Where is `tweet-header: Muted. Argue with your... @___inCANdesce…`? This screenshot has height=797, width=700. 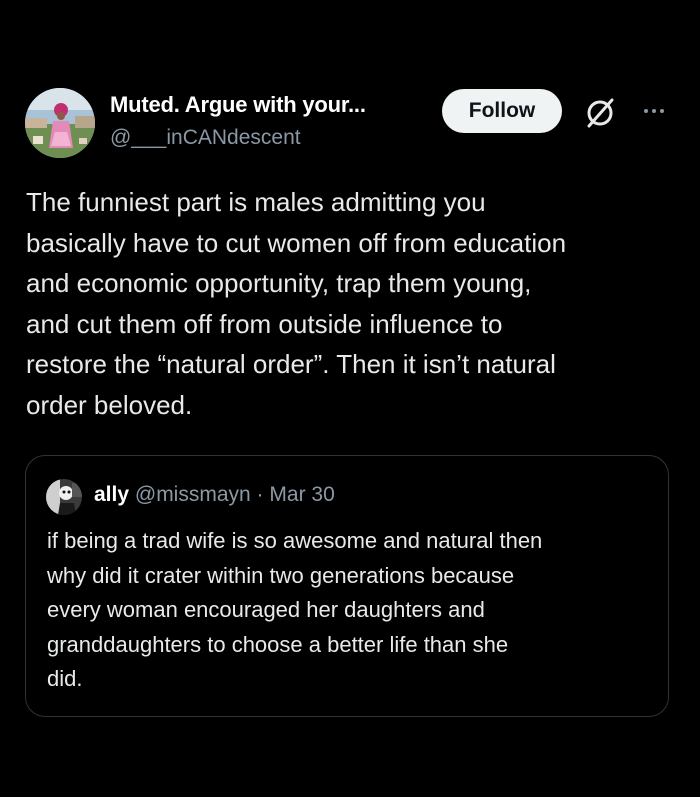 tweet-header: Muted. Argue with your... @___inCANdesce… is located at coordinates (350, 122).